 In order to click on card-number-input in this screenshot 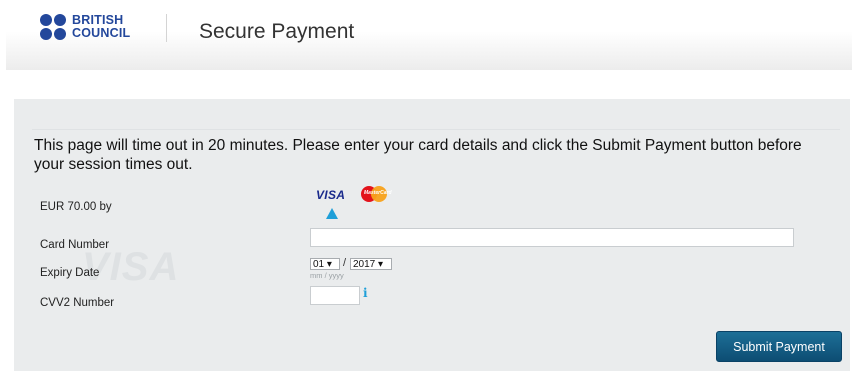, I will do `click(552, 237)`.